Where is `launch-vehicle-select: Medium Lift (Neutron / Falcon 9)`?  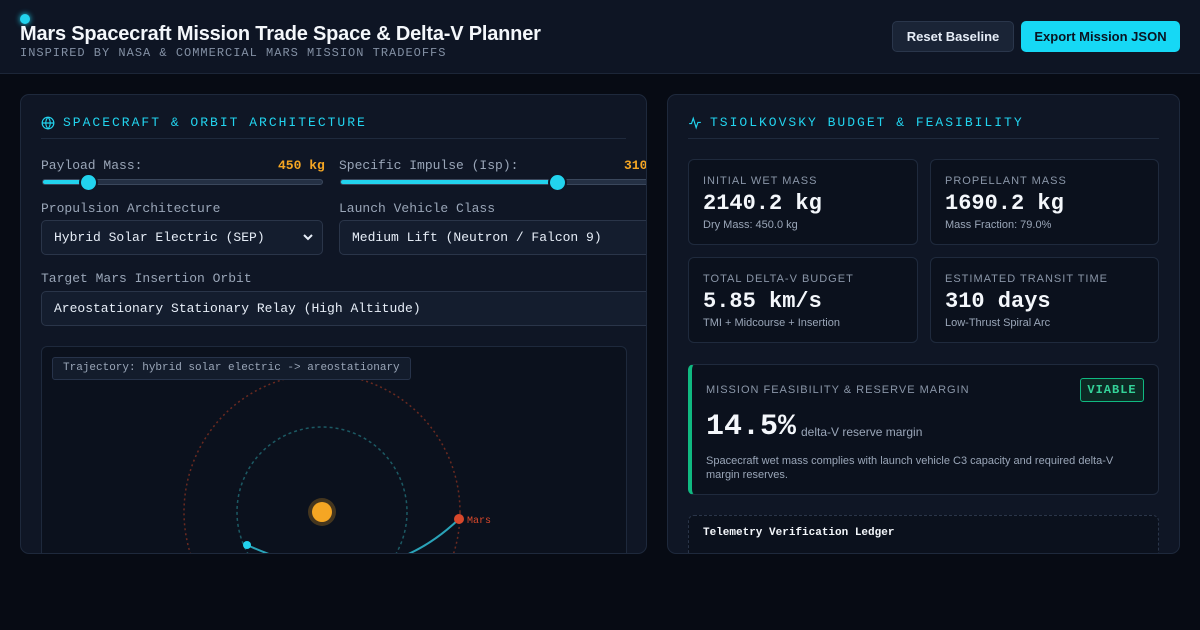 launch-vehicle-select: Medium Lift (Neutron / Falcon 9) is located at coordinates (492, 237).